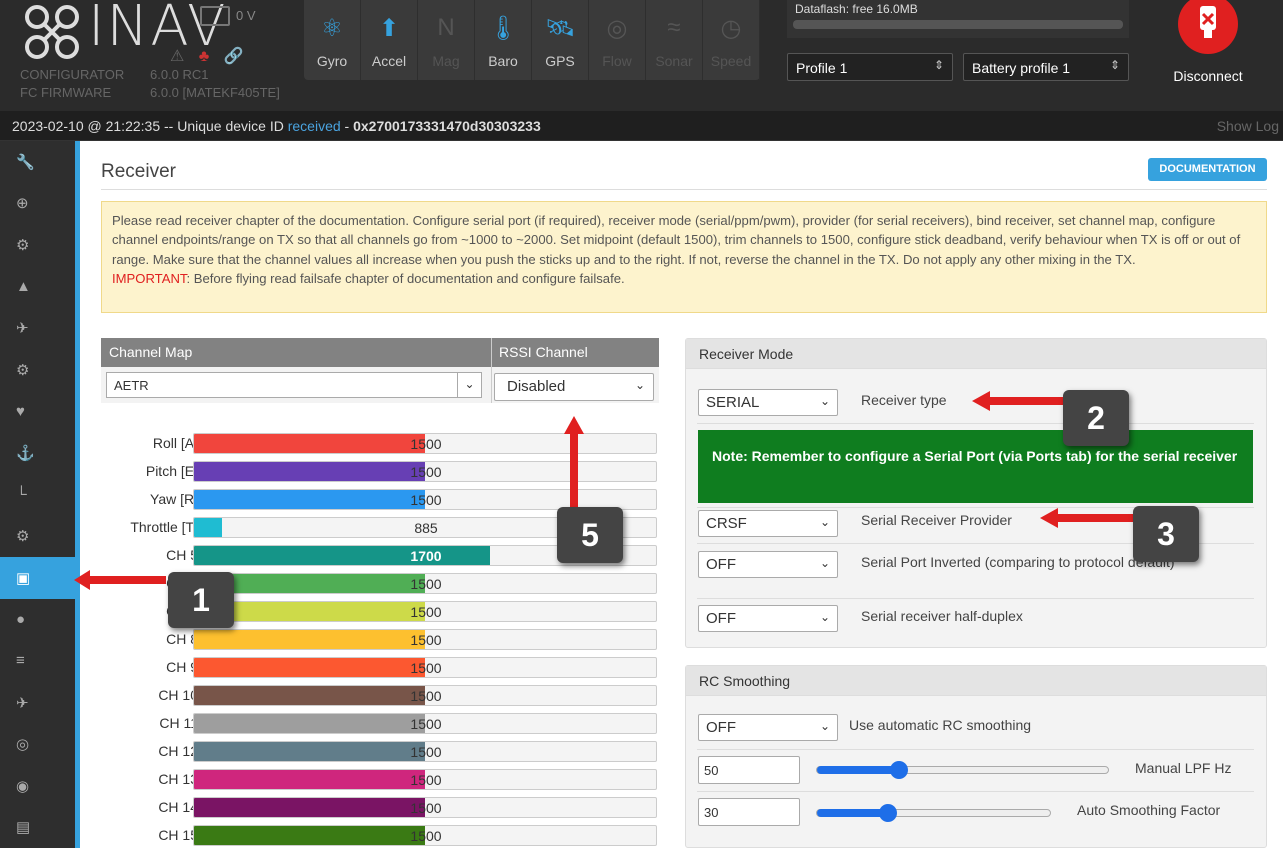 The height and width of the screenshot is (848, 1283). What do you see at coordinates (1208, 42) in the screenshot?
I see `disconnect-button: Disconnect` at bounding box center [1208, 42].